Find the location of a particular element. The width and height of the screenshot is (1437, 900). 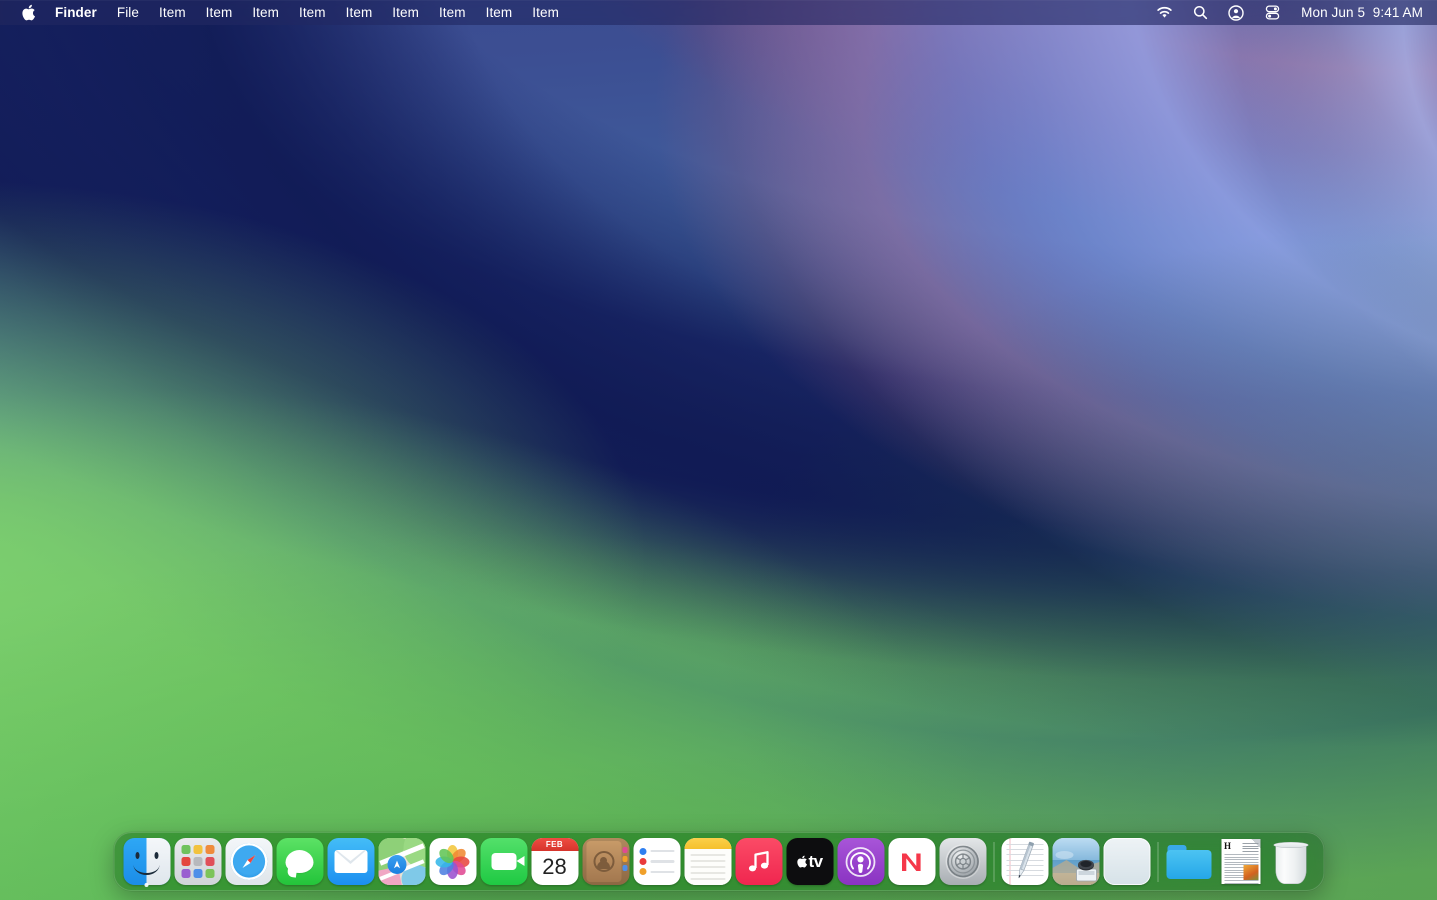

dock-item-tv: tv is located at coordinates (809, 861).